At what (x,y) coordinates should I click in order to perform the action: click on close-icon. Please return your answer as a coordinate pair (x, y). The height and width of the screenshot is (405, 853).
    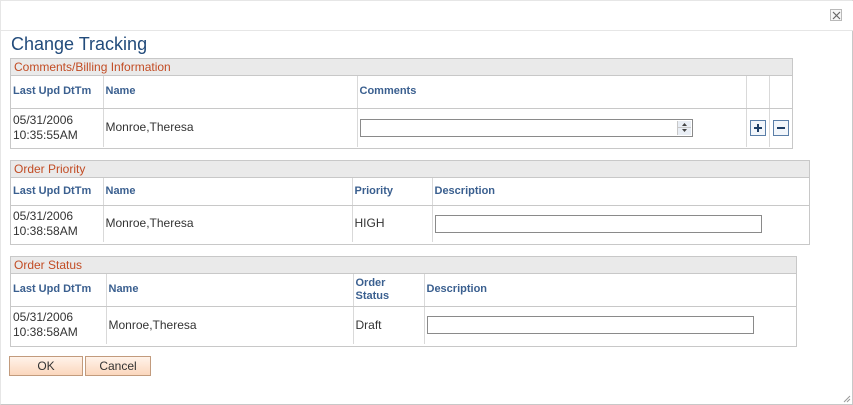
    Looking at the image, I should click on (836, 15).